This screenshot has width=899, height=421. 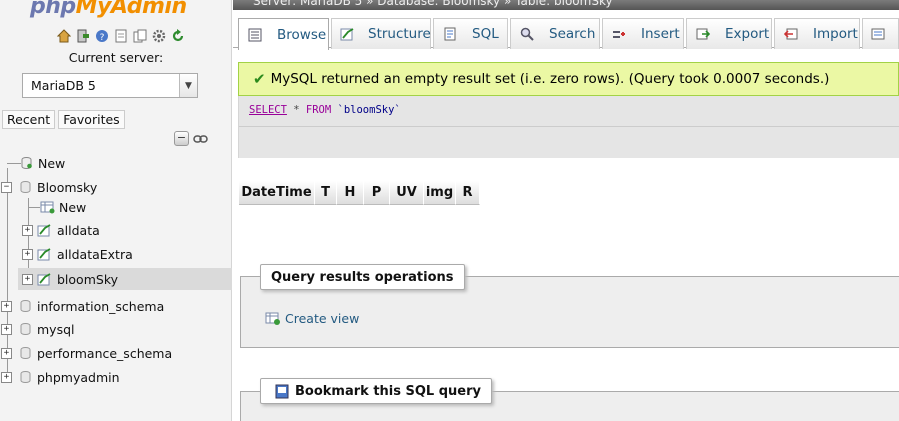 I want to click on tab-sql: SQL, so click(x=470, y=33).